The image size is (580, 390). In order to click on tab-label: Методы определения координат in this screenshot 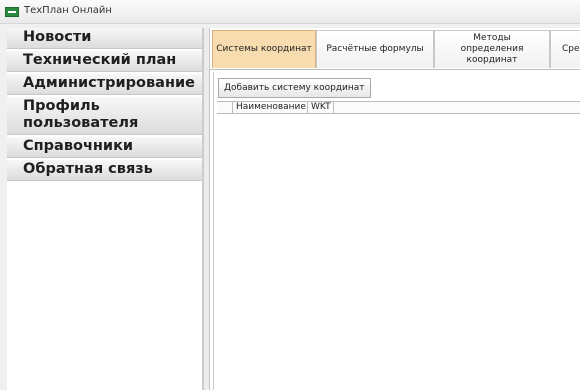, I will do `click(492, 49)`.